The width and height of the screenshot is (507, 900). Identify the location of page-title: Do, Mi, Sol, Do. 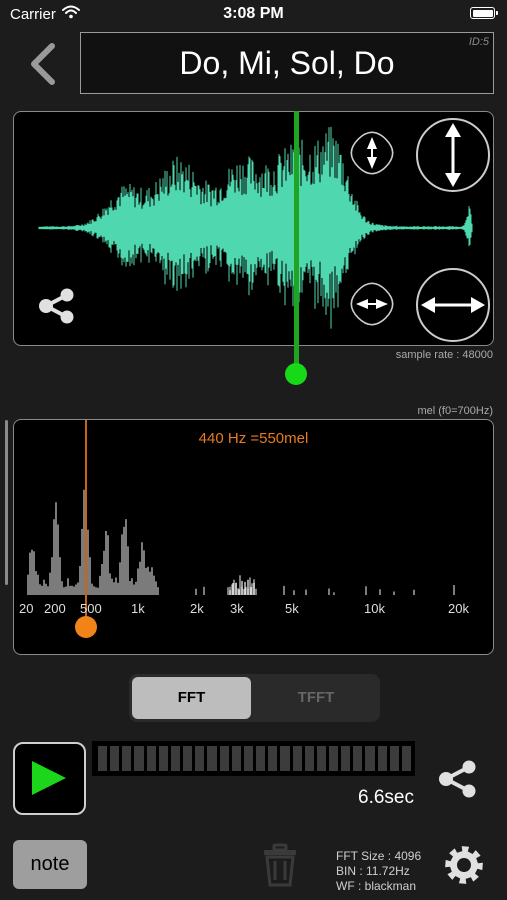
(287, 63).